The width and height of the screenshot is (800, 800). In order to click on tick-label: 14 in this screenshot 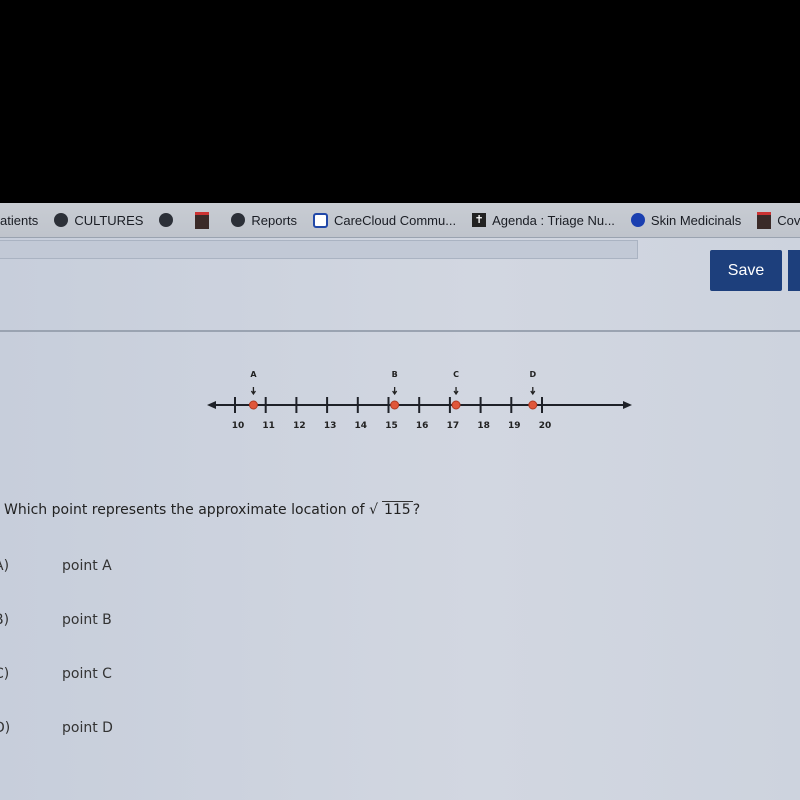, I will do `click(361, 426)`.